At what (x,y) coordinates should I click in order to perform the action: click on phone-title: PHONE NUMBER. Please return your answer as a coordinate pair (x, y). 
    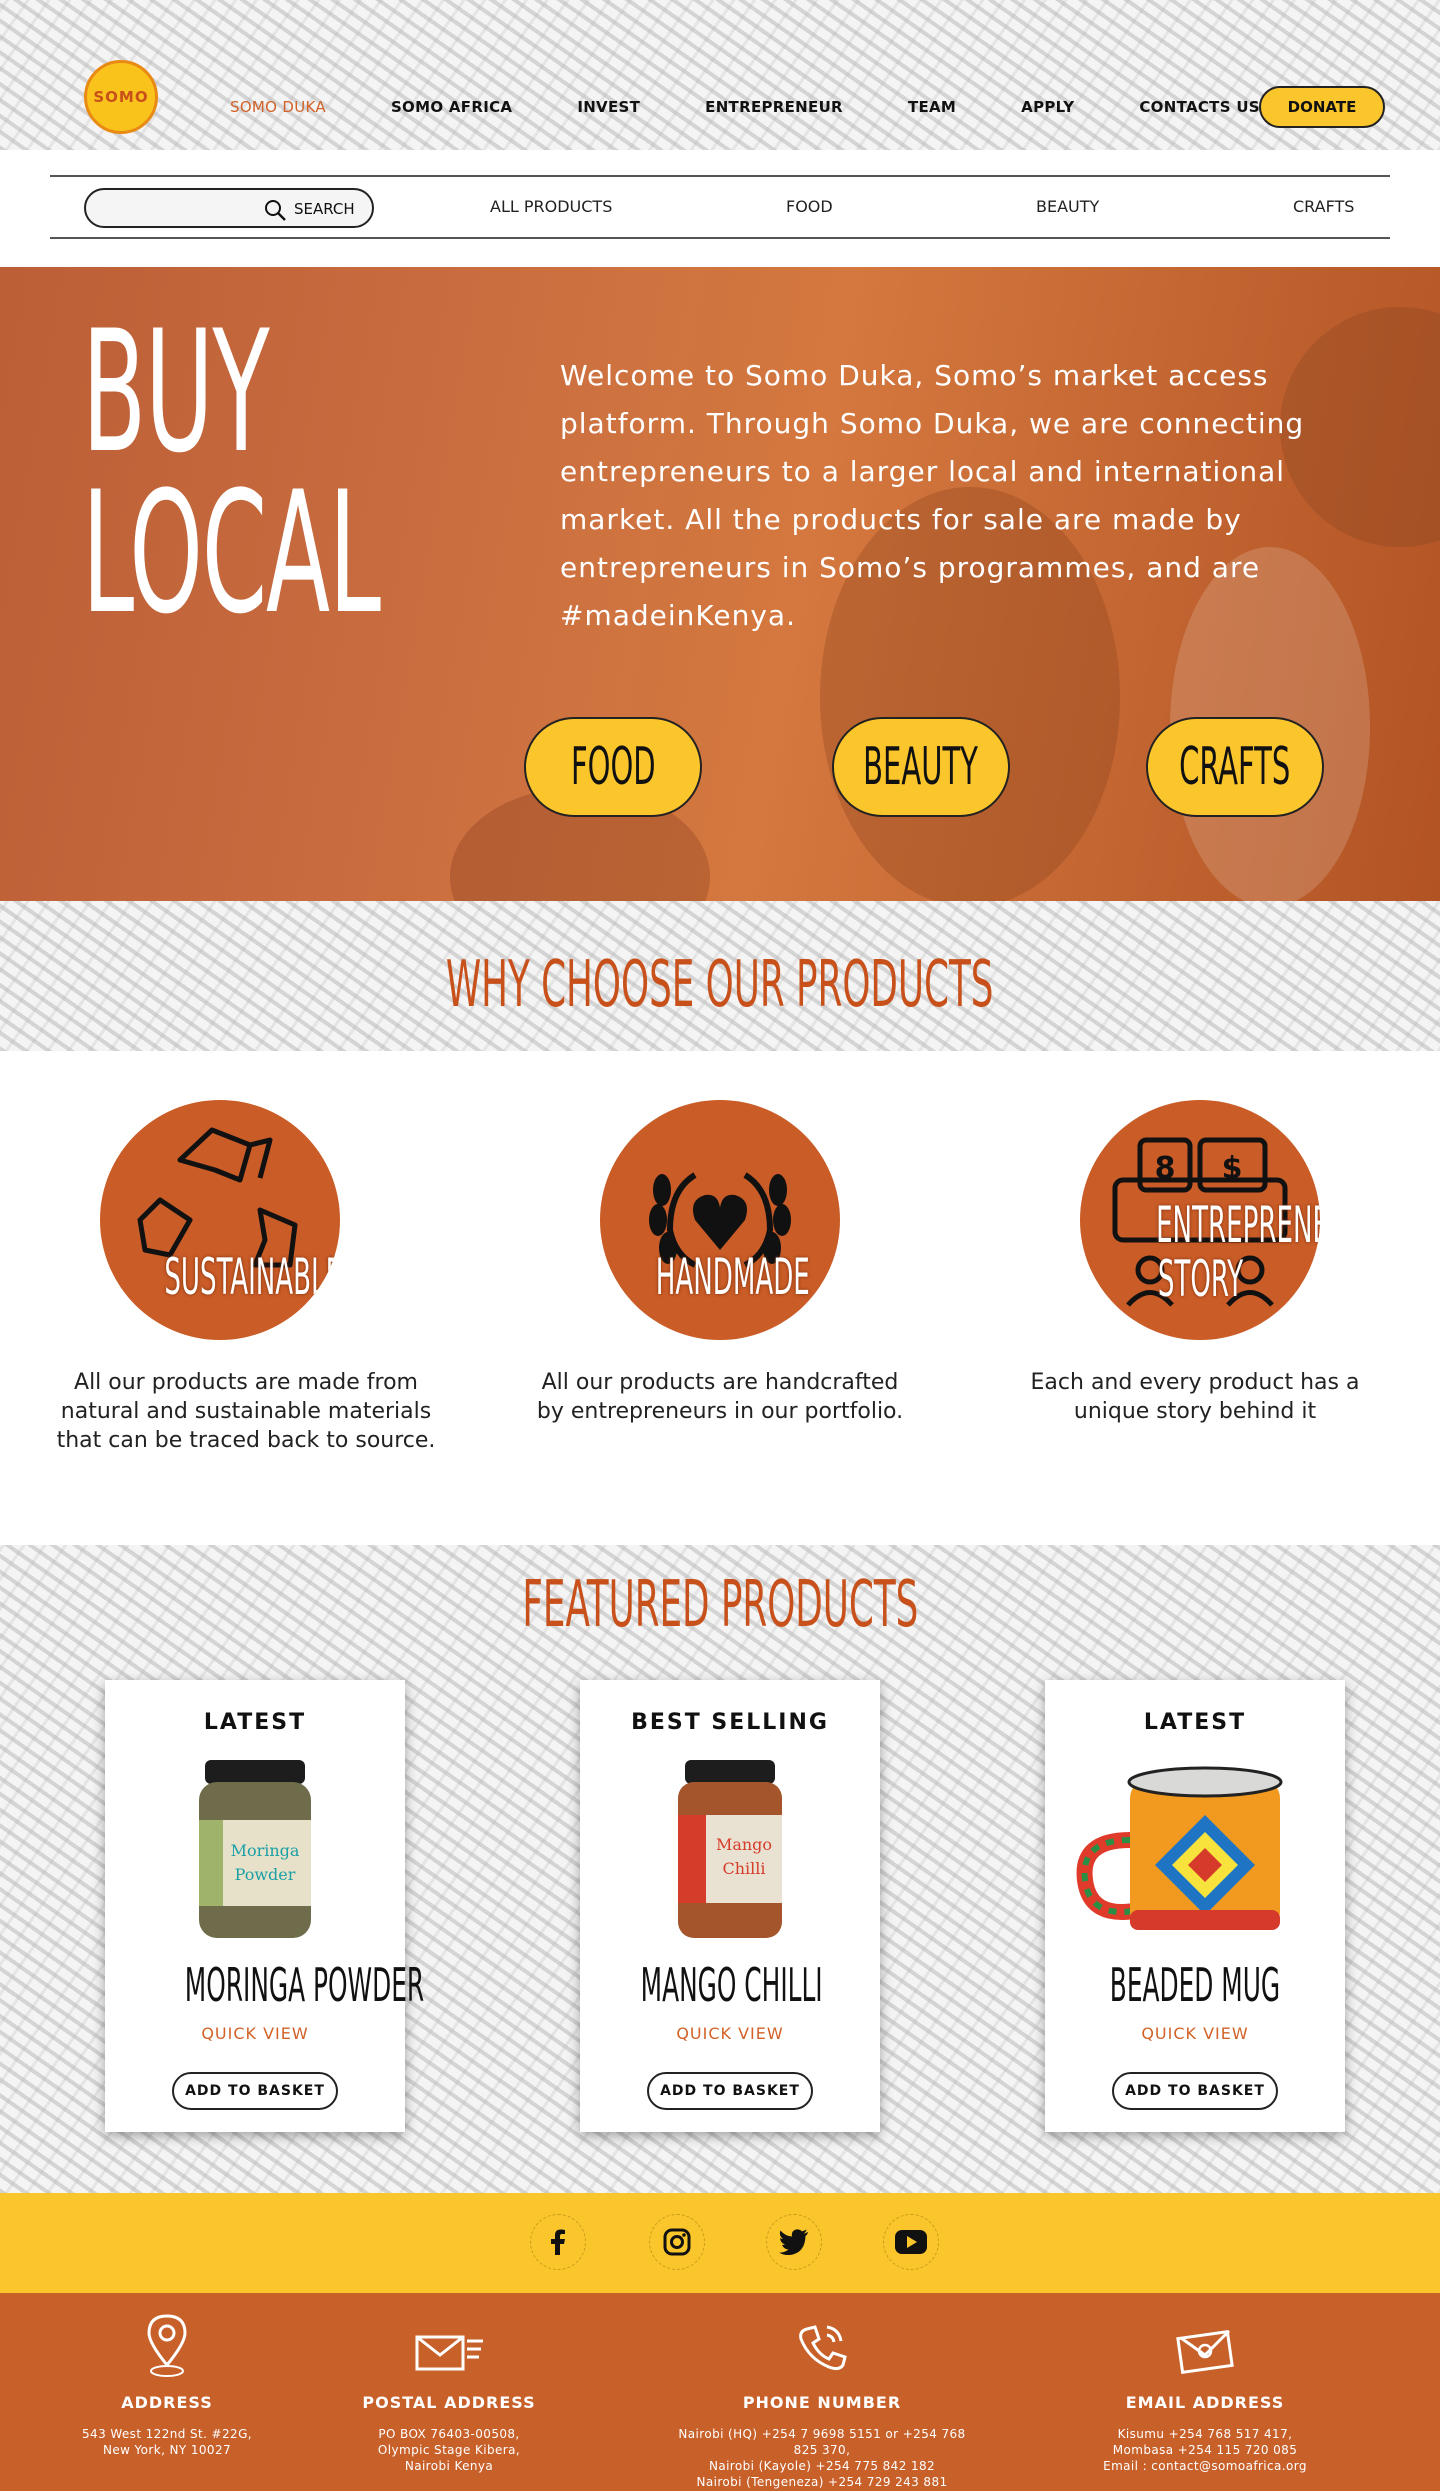
    Looking at the image, I should click on (822, 2402).